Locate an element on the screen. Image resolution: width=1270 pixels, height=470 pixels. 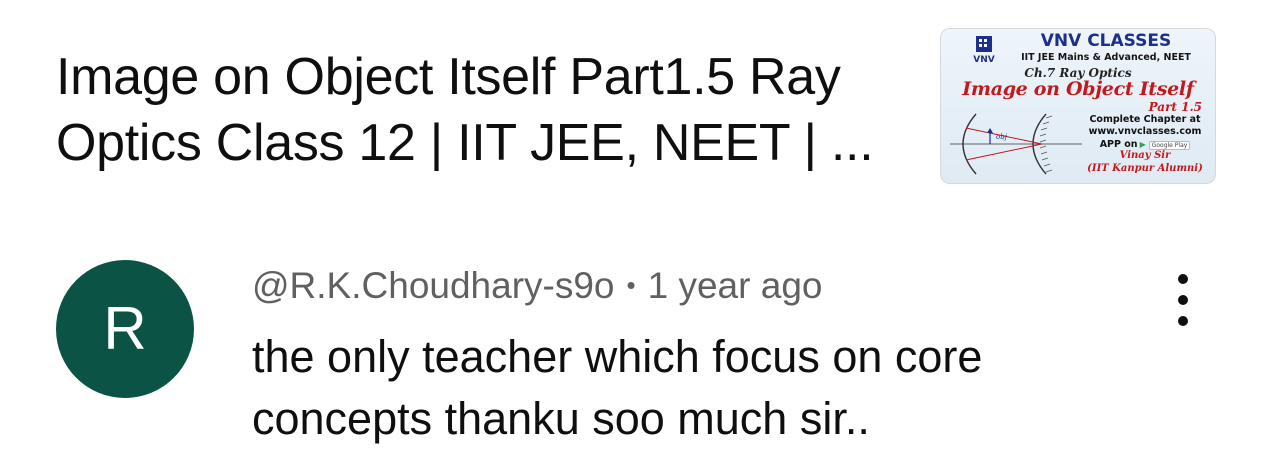
thumbnail-brand: VNV CLASSES is located at coordinates (1106, 41).